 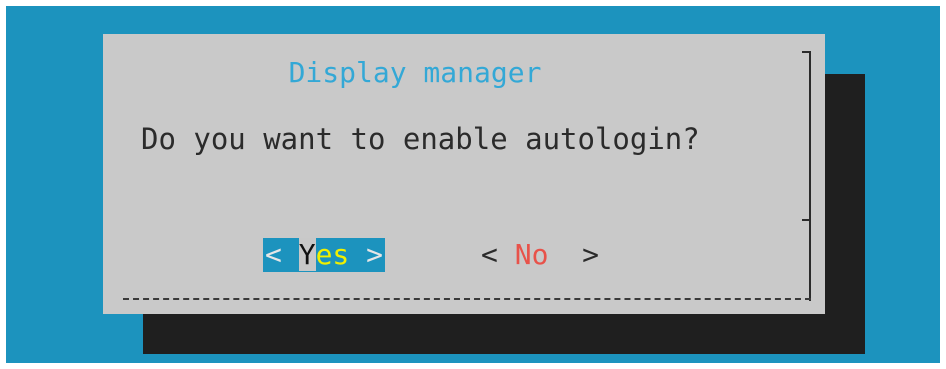 What do you see at coordinates (366, 254) in the screenshot?
I see `yes-right-bracket: >` at bounding box center [366, 254].